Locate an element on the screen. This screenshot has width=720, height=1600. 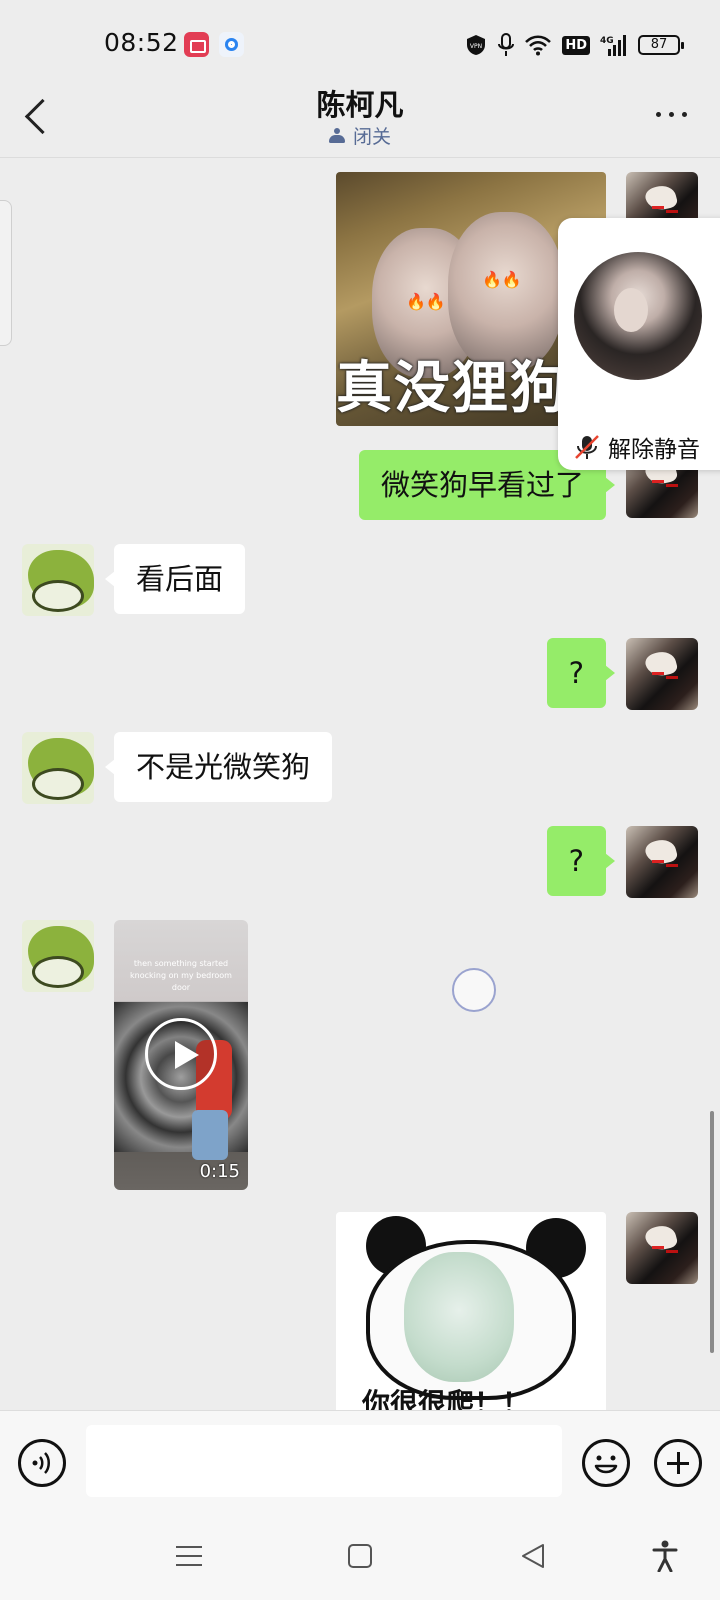
meditation-status-icon is located at coordinates (336, 136).